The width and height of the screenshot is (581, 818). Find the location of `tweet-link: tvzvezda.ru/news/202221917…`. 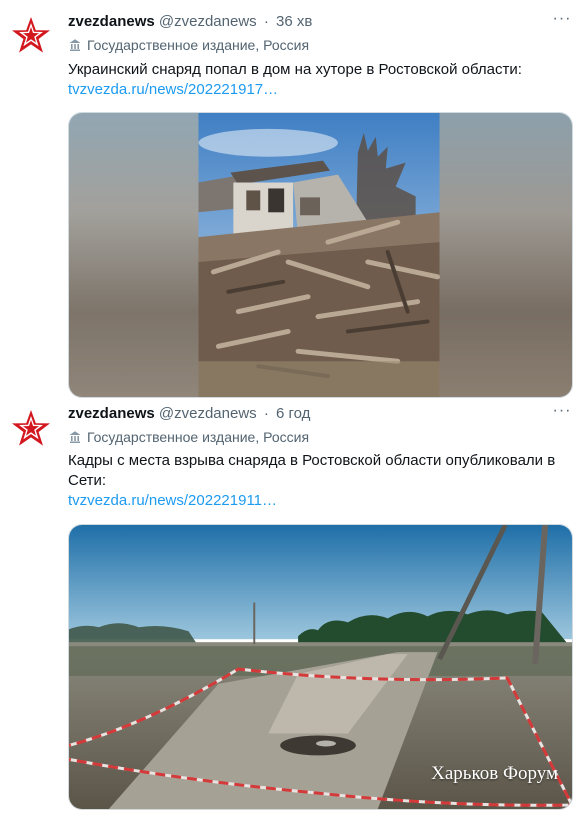

tweet-link: tvzvezda.ru/news/202221917… is located at coordinates (317, 90).